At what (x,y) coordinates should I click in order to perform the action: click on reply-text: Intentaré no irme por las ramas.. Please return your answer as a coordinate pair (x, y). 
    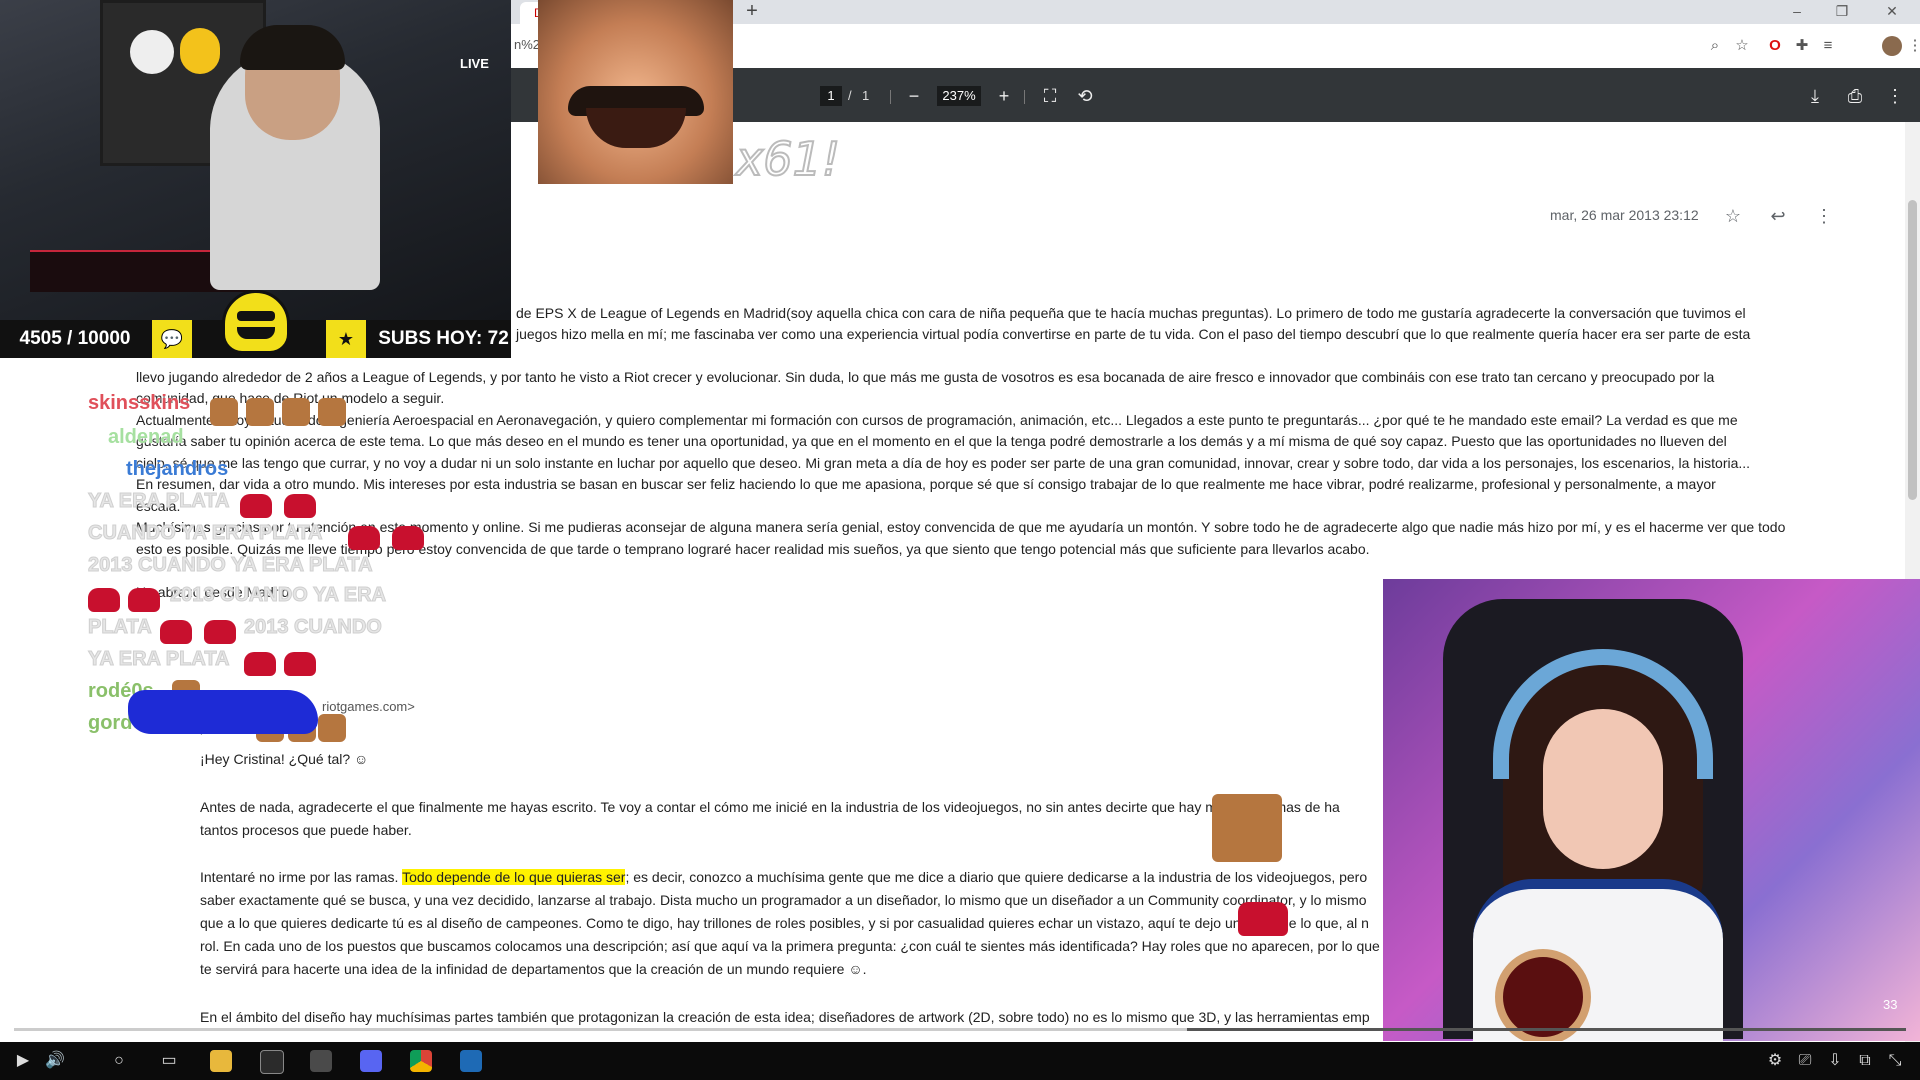
    Looking at the image, I should click on (301, 877).